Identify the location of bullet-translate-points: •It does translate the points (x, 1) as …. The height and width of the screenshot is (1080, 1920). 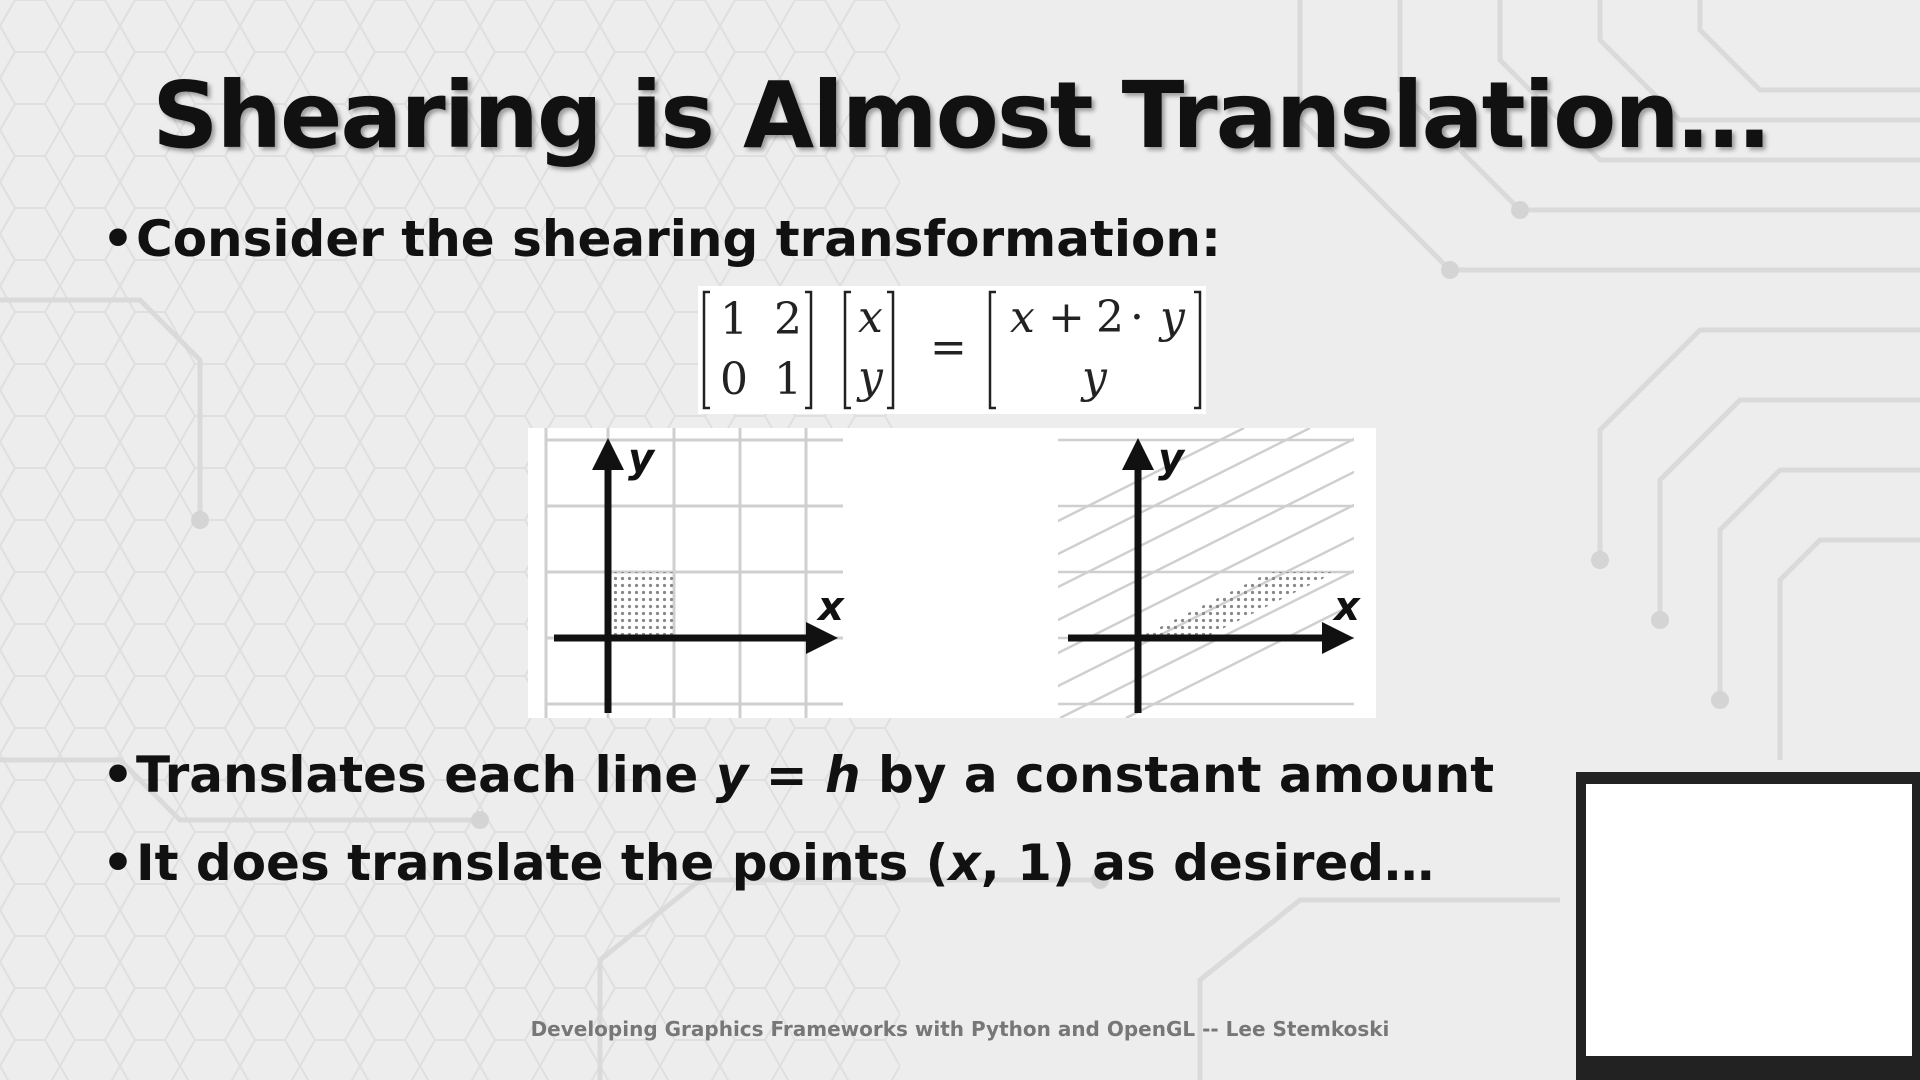
(768, 863).